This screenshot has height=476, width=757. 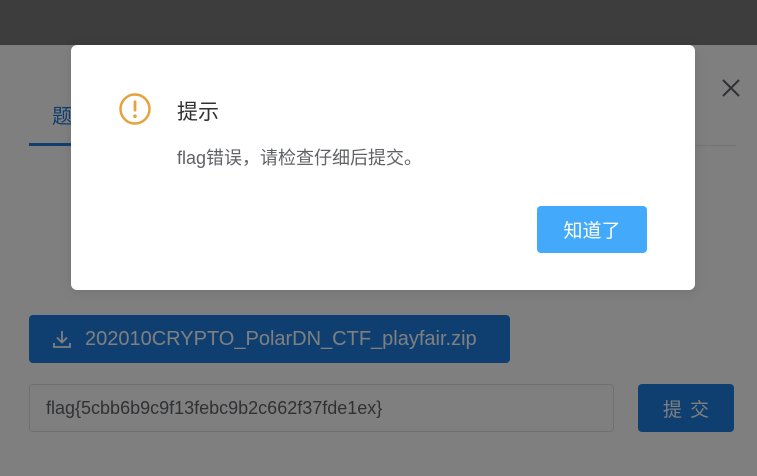 What do you see at coordinates (592, 229) in the screenshot?
I see `confirm-button: 知道了` at bounding box center [592, 229].